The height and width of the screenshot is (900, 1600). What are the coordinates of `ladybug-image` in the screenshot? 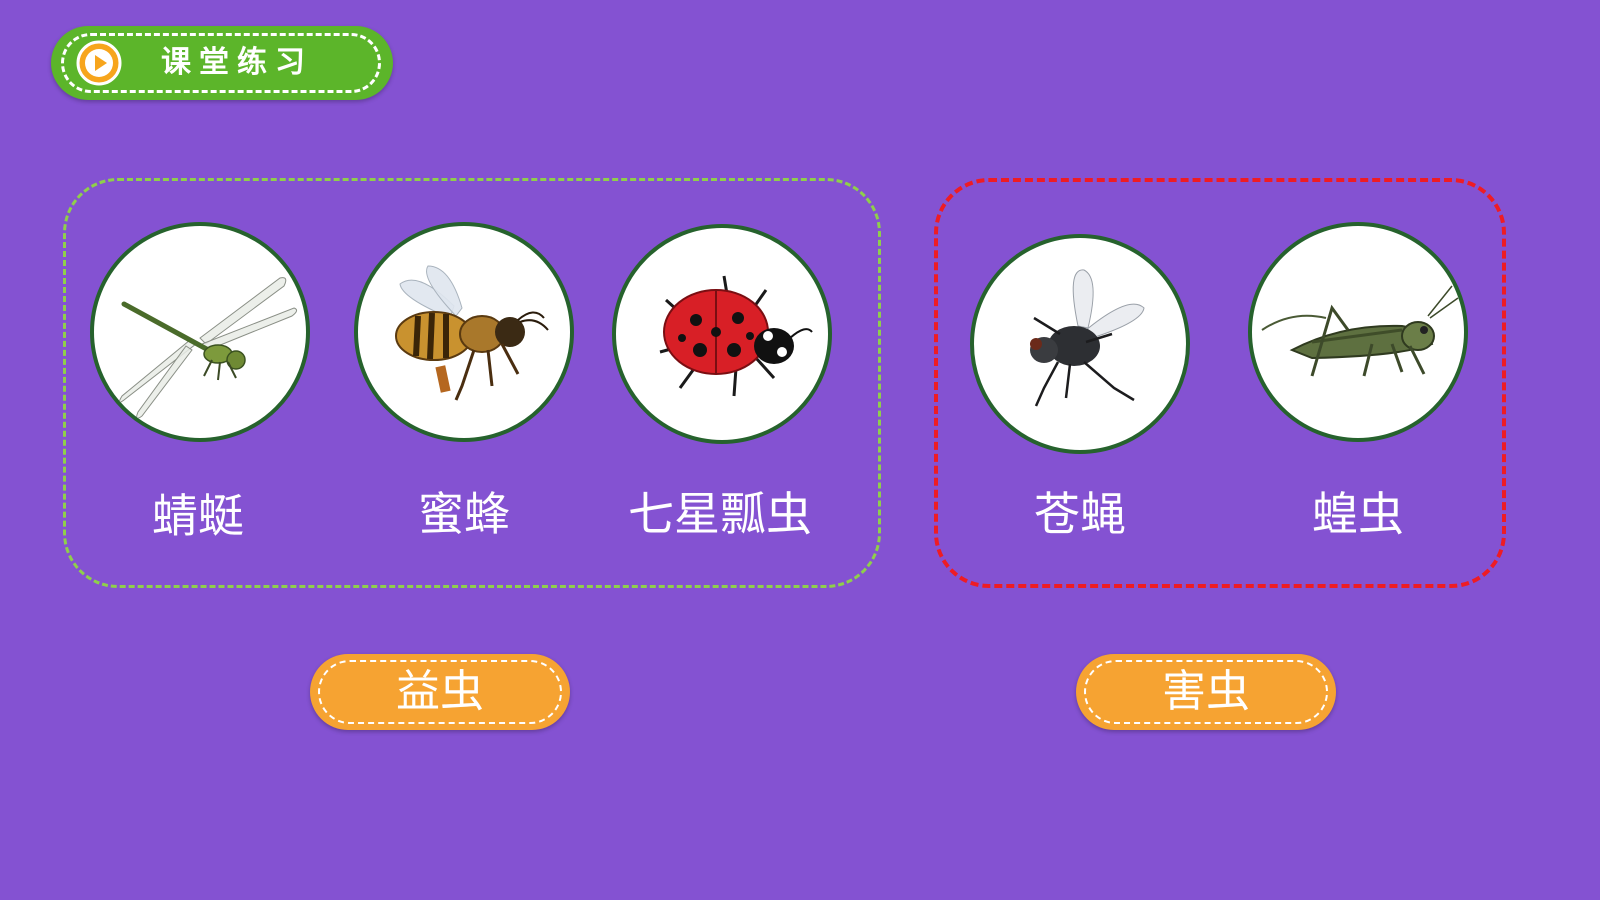 It's located at (722, 334).